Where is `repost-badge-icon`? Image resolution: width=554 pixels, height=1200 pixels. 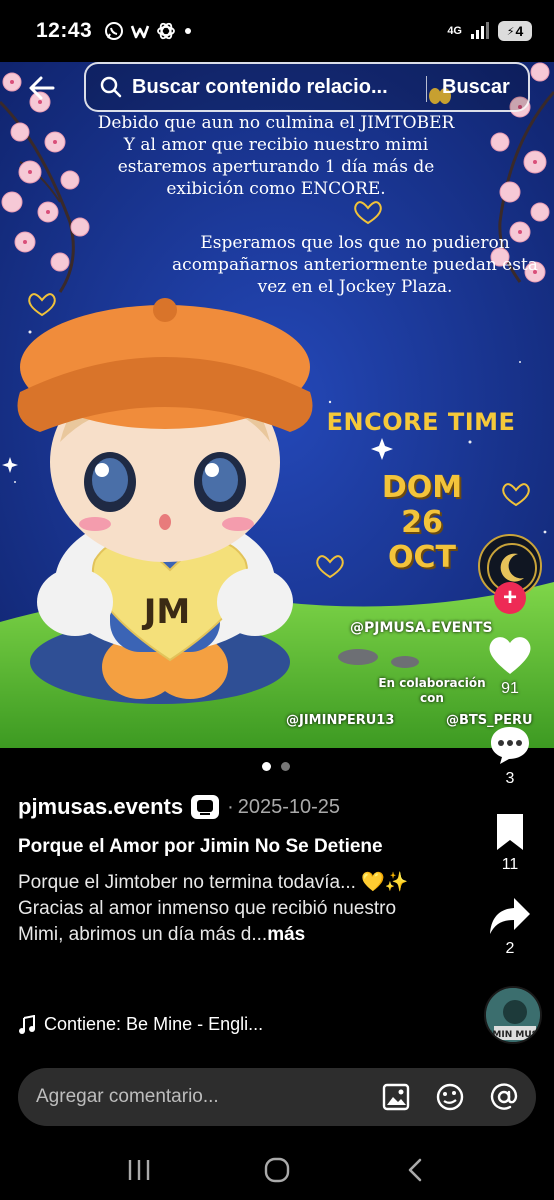 repost-badge-icon is located at coordinates (205, 807).